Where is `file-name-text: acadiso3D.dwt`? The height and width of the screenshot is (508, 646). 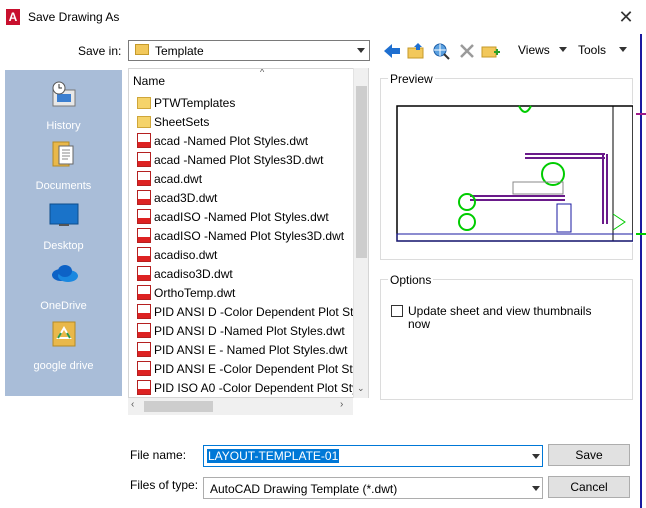 file-name-text: acadiso3D.dwt is located at coordinates (193, 274).